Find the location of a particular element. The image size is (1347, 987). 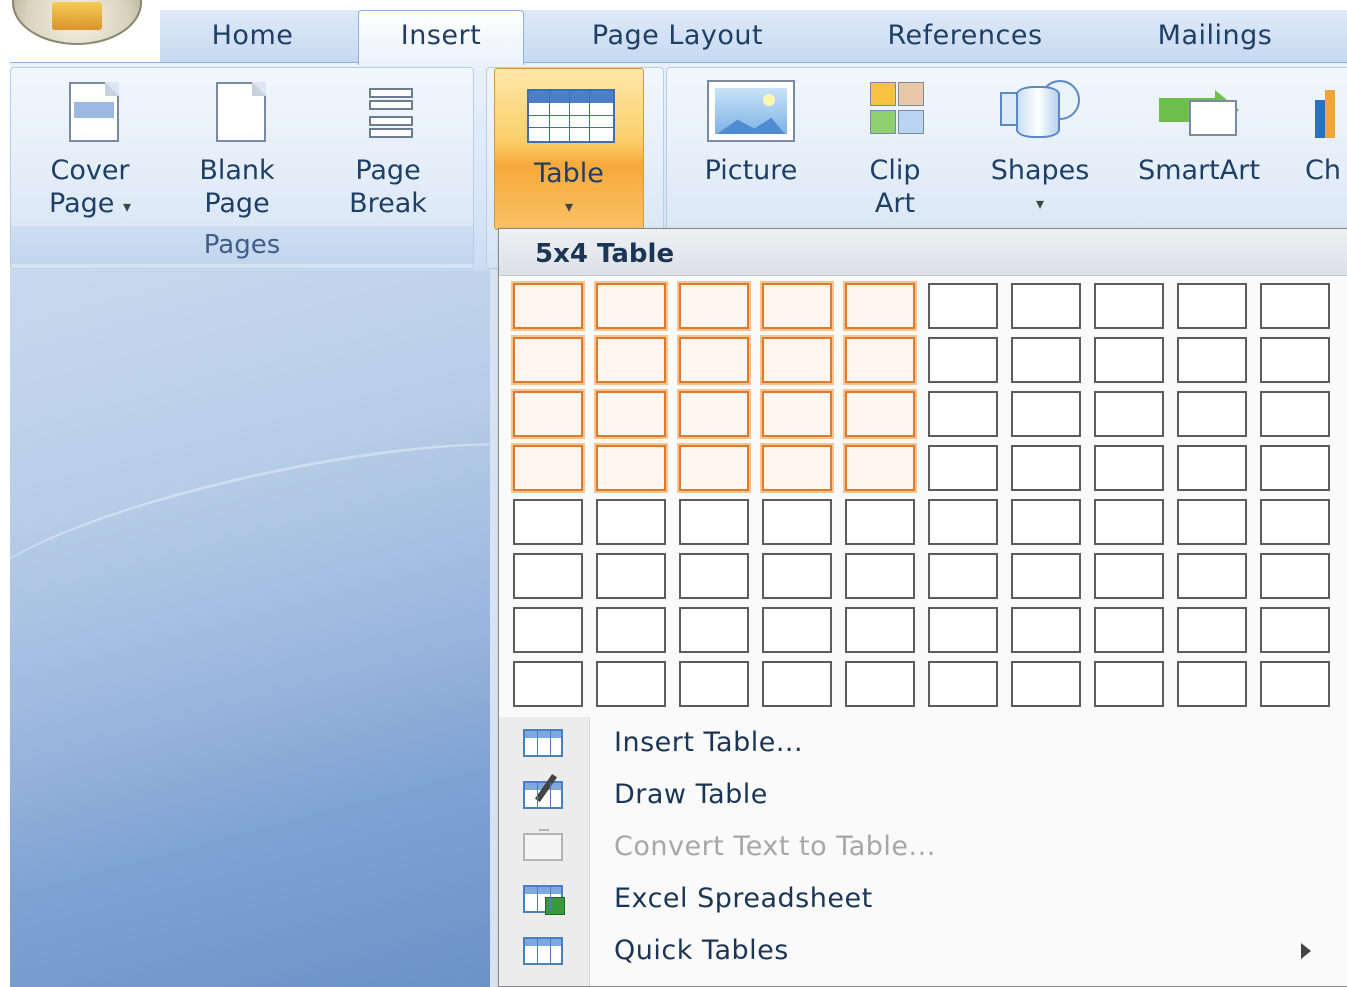

tab-page-layout: Page Layout is located at coordinates (677, 38).